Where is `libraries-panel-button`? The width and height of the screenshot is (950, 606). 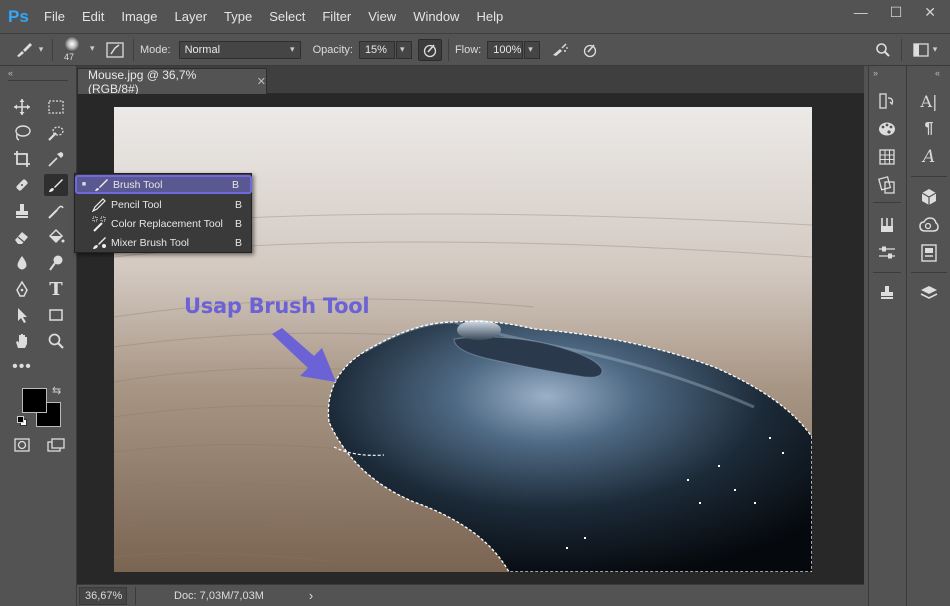
libraries-panel-button is located at coordinates (929, 225).